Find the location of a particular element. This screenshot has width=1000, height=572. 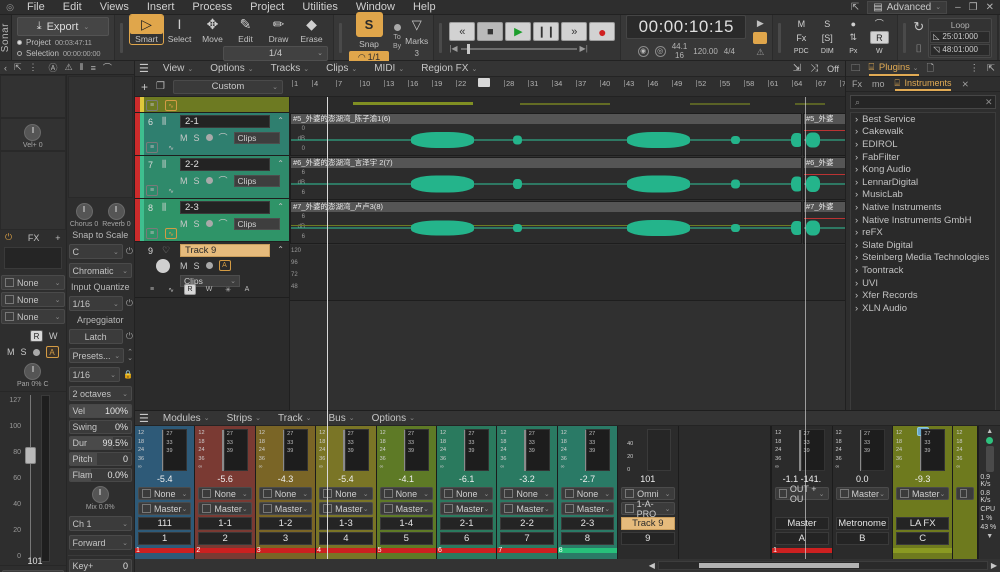

chevron-up-icon: ⌃ is located at coordinates (280, 249).